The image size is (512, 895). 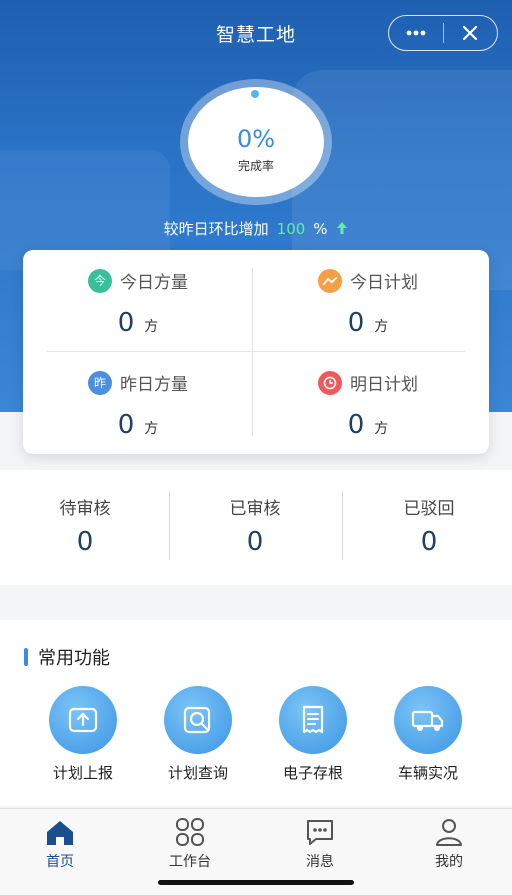 I want to click on more-icon, so click(x=416, y=33).